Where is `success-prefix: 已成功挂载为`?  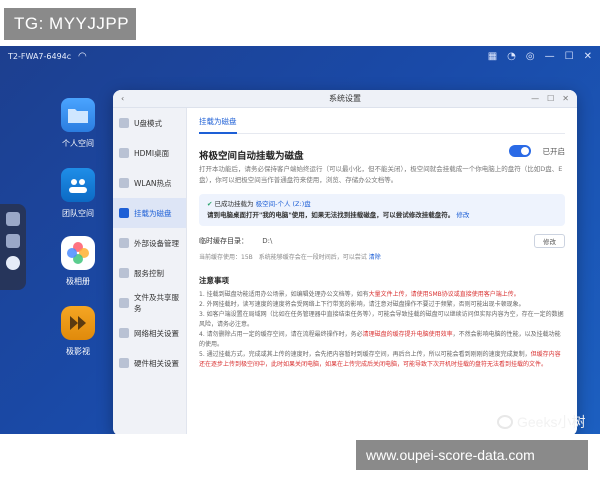 success-prefix: 已成功挂载为 is located at coordinates (234, 204).